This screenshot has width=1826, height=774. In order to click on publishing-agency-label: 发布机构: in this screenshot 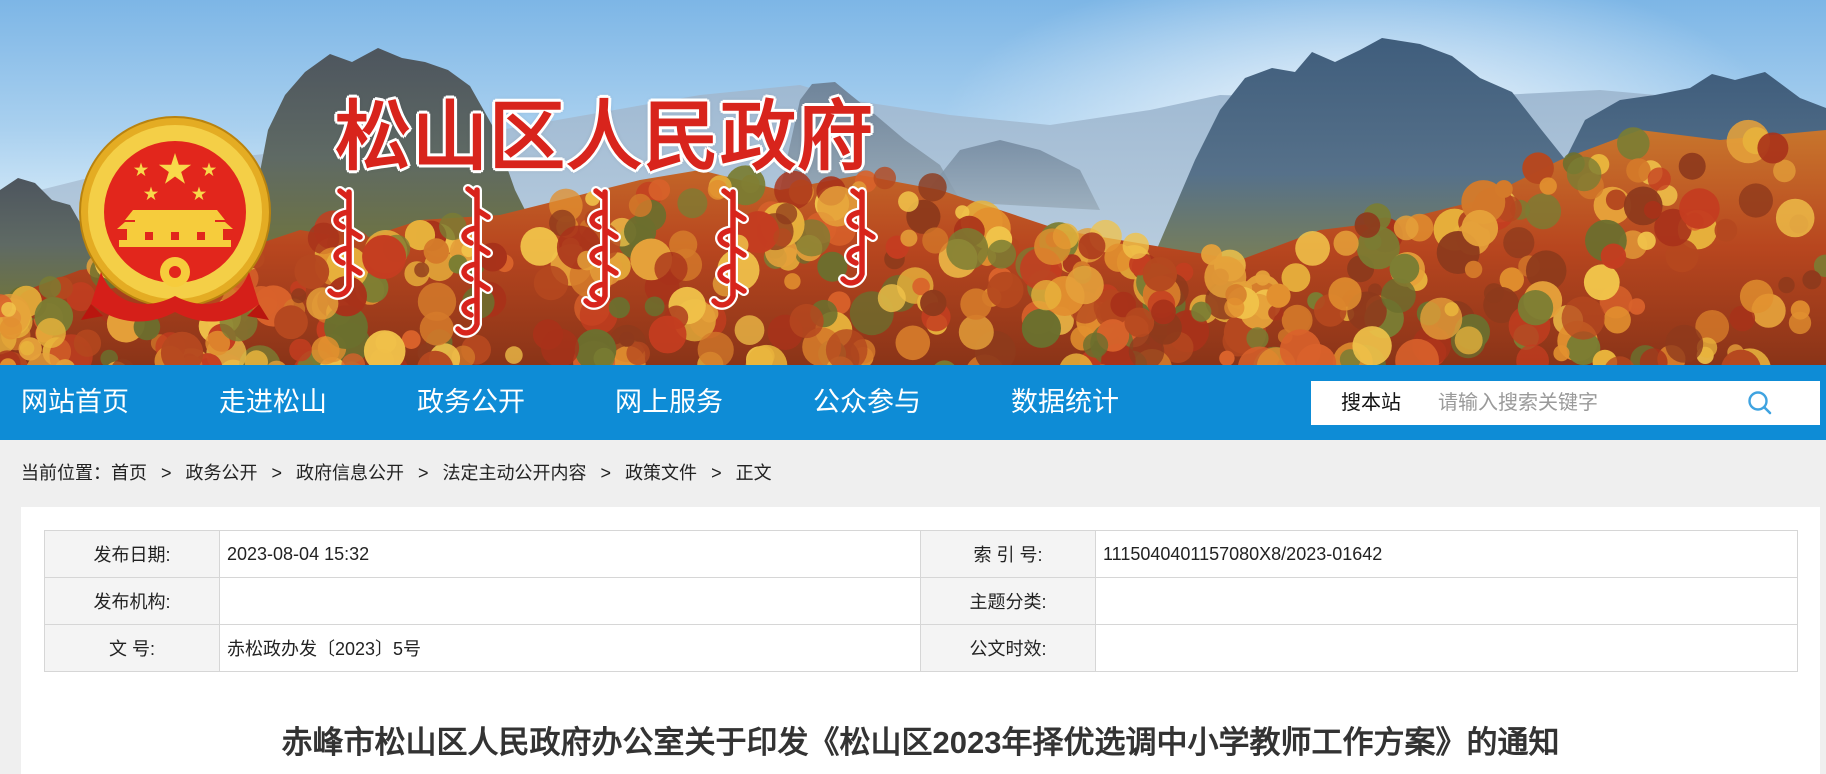, I will do `click(132, 601)`.